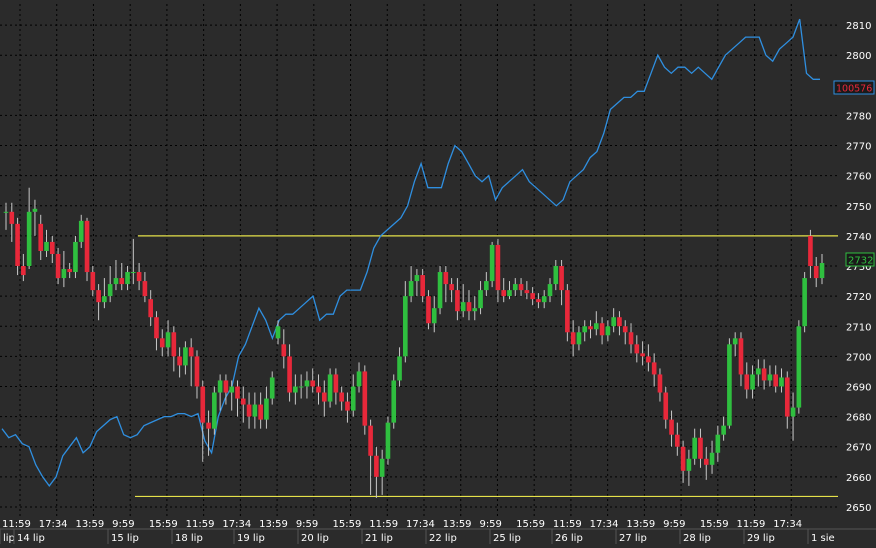 The height and width of the screenshot is (548, 876). I want to click on y-tick-label: 2770, so click(858, 147).